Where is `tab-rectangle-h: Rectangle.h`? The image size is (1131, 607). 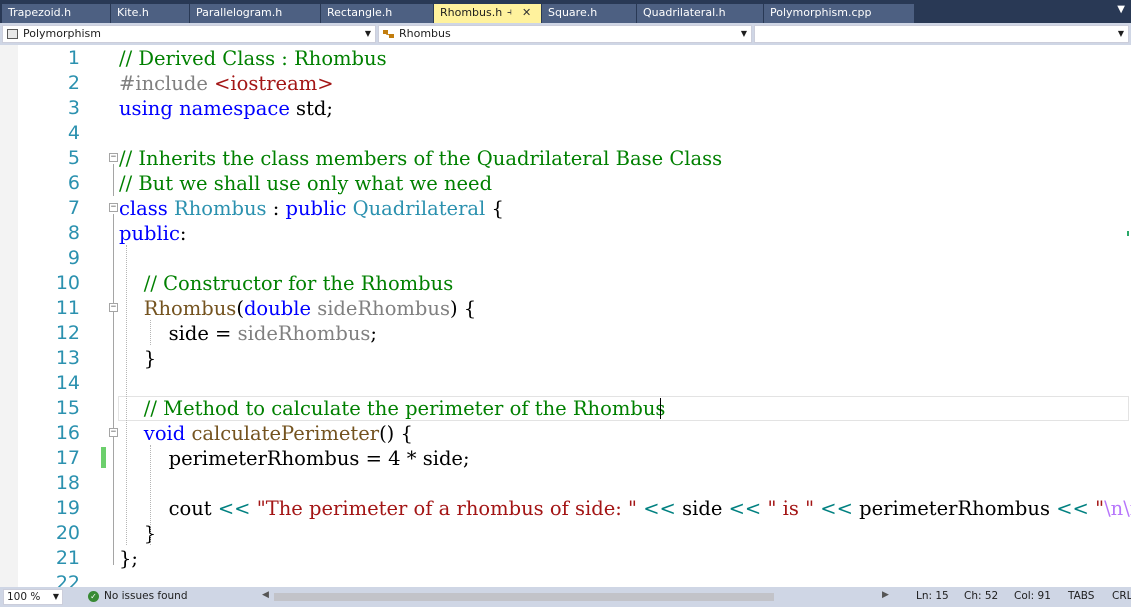 tab-rectangle-h: Rectangle.h is located at coordinates (377, 13).